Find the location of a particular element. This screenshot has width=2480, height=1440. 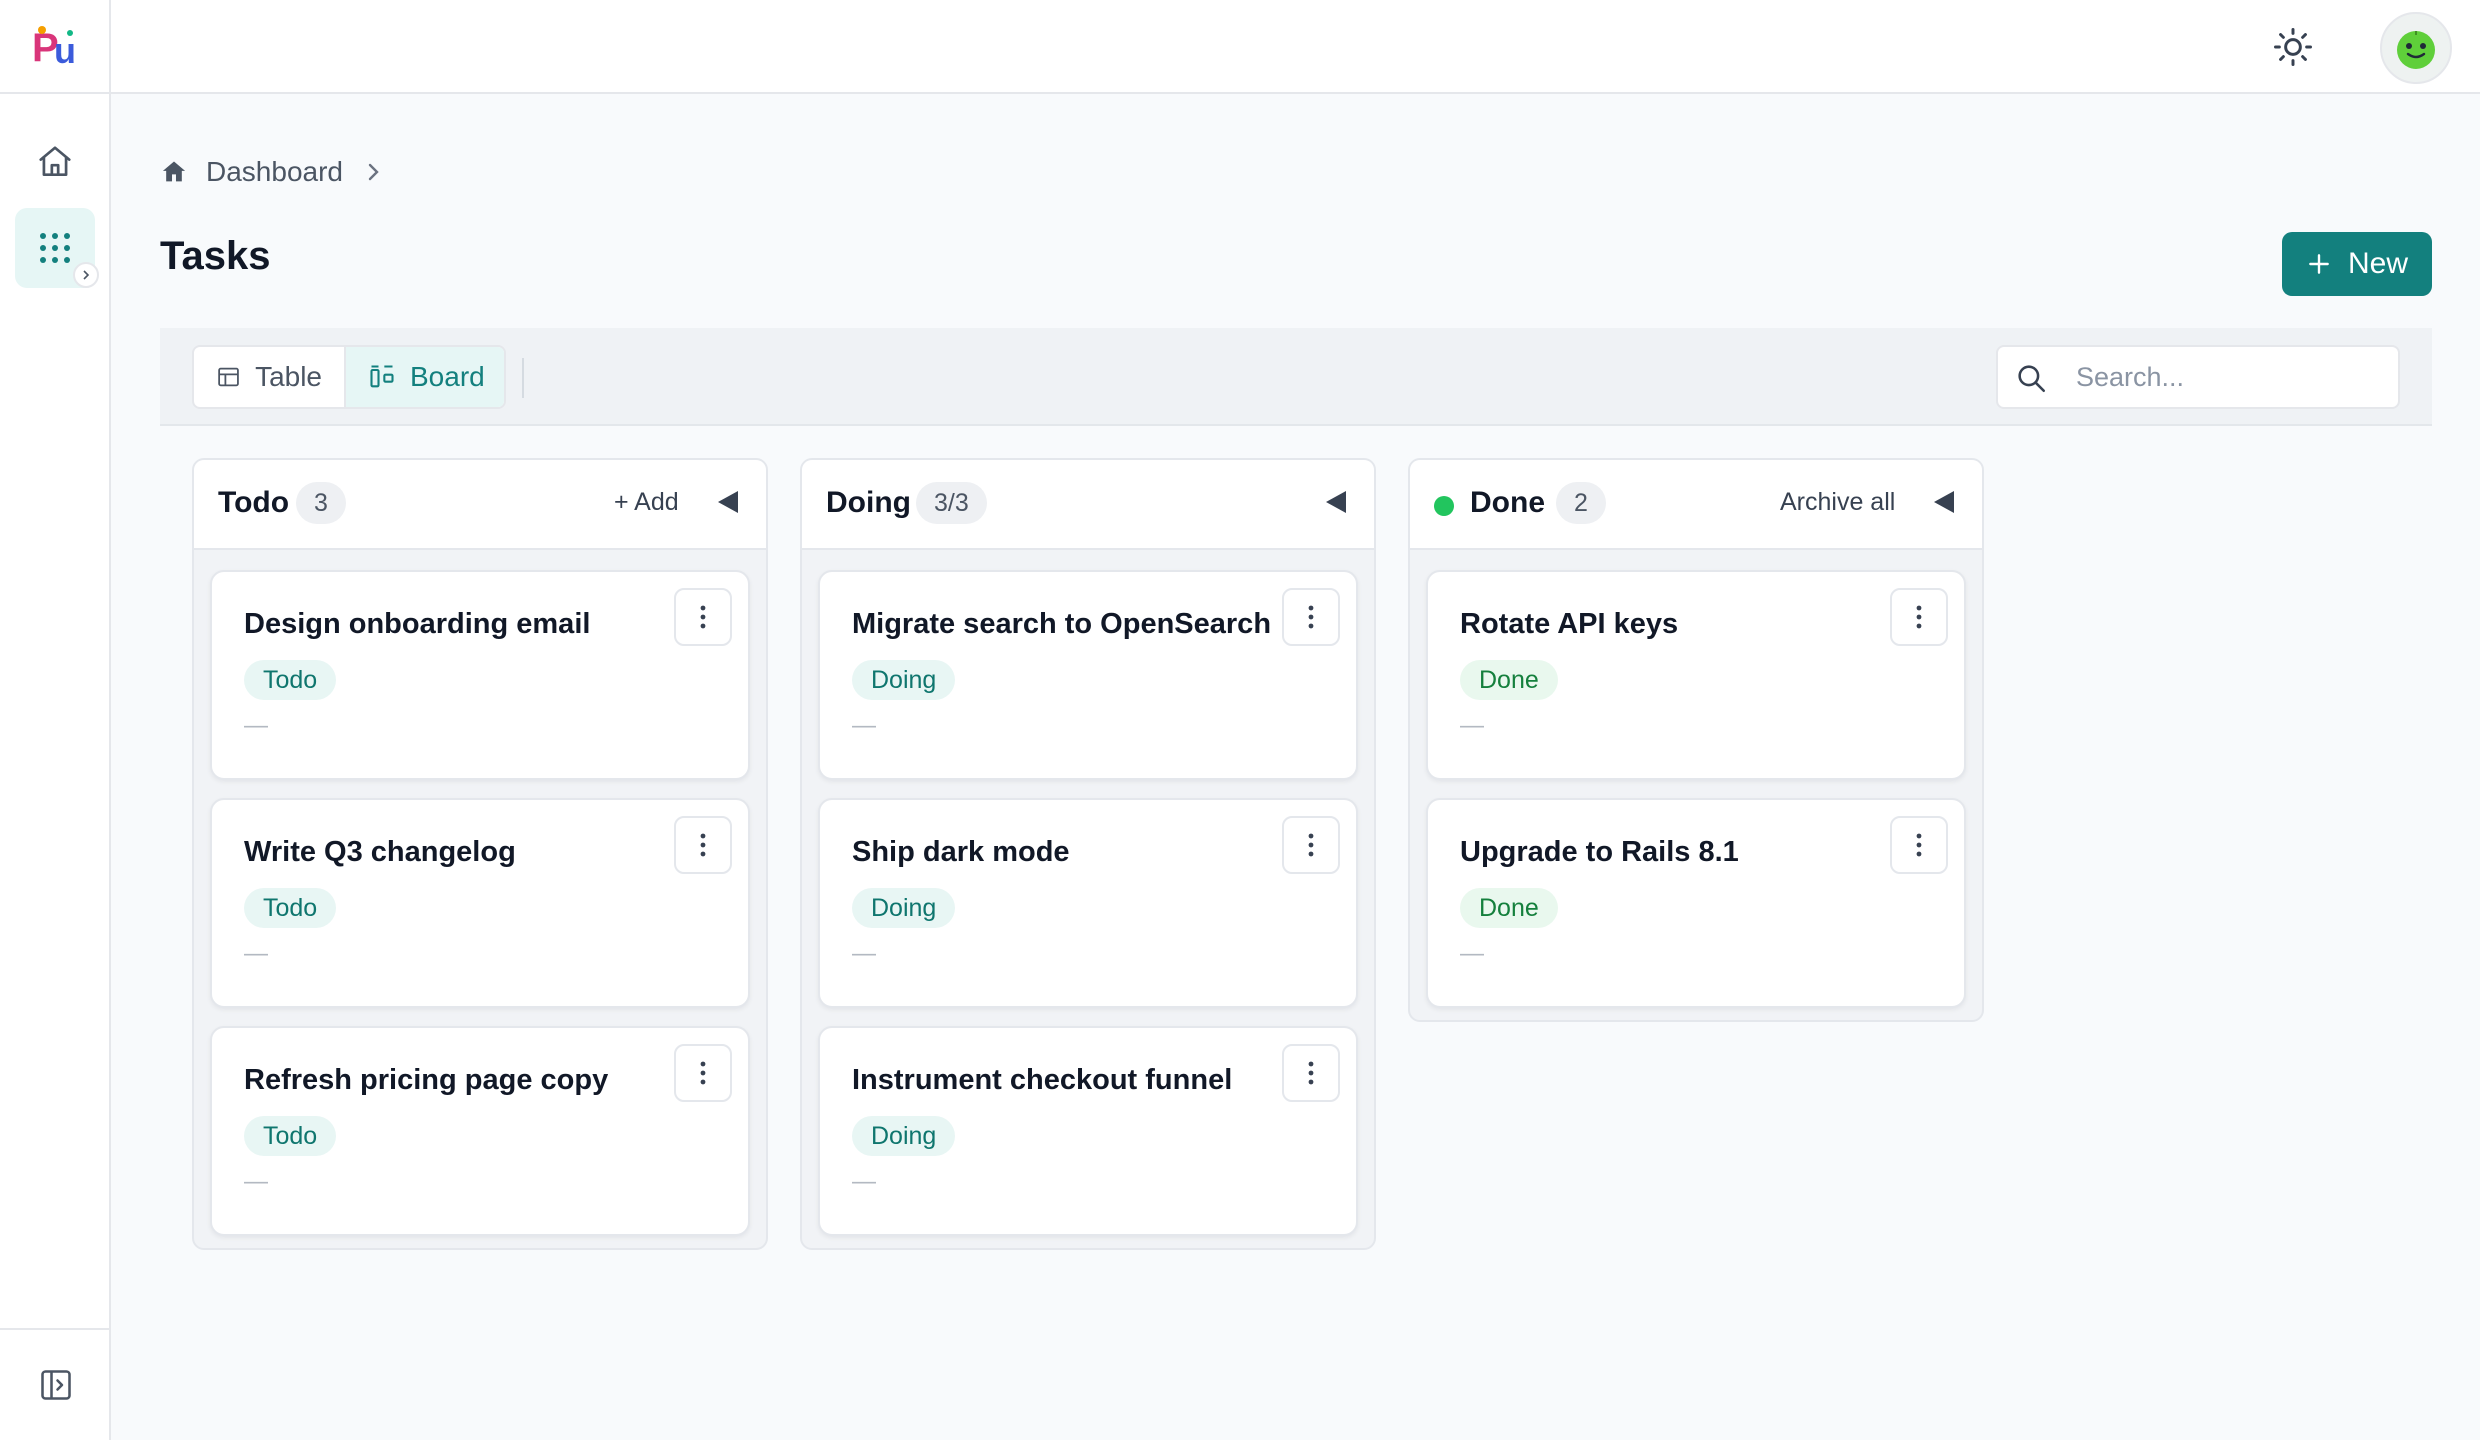

theme-toggle-button is located at coordinates (2293, 47).